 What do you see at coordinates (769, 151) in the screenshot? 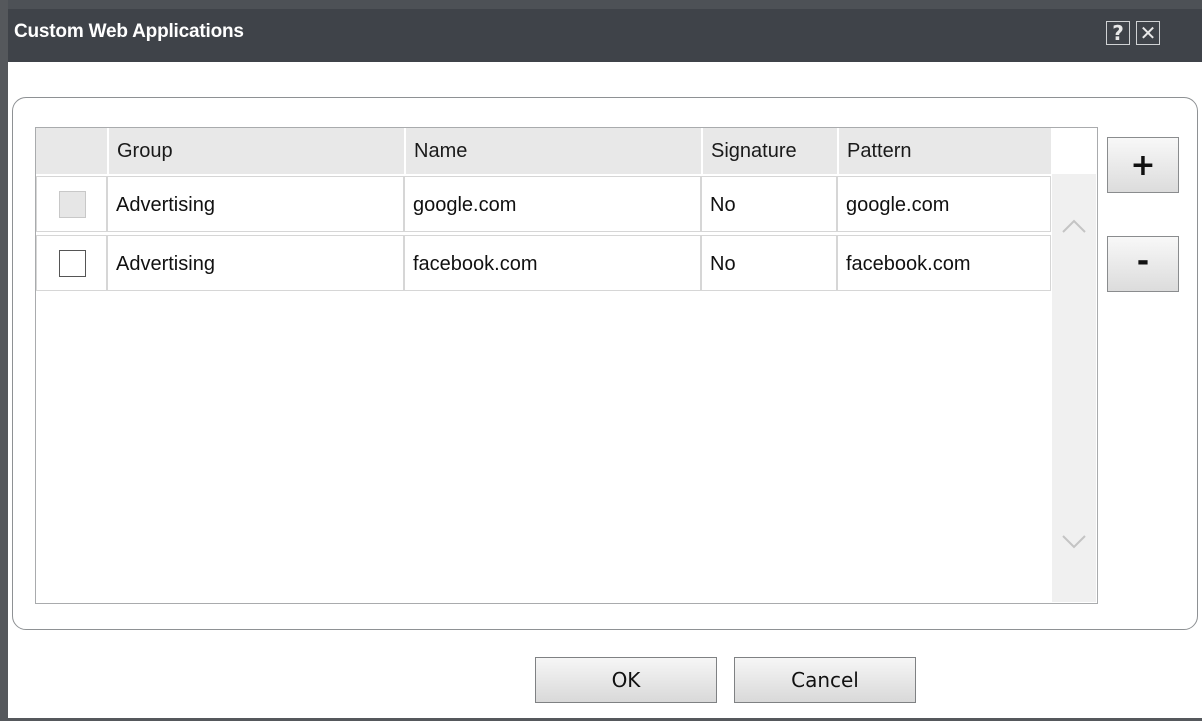
I see `column-header-signature: Signature` at bounding box center [769, 151].